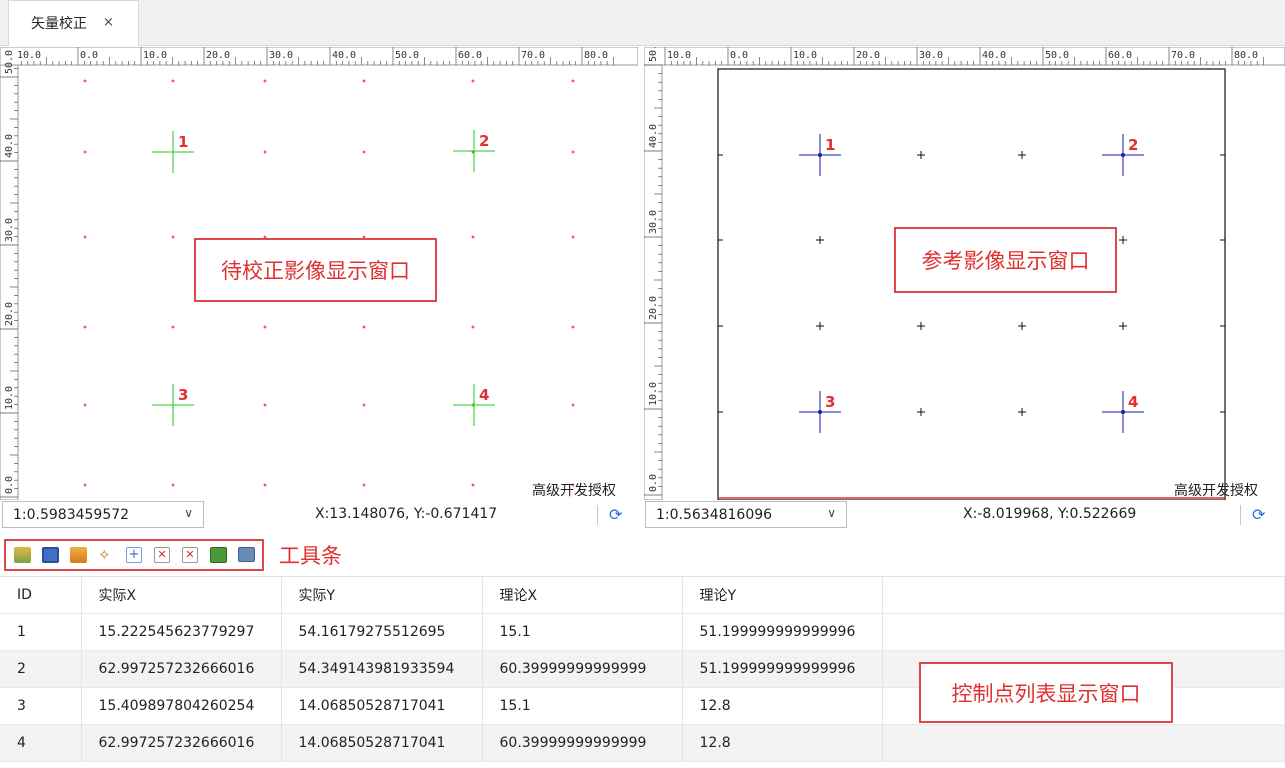 The height and width of the screenshot is (768, 1285). Describe the element at coordinates (1050, 514) in the screenshot. I see `reference-cursor-coords: X:-8.019968, Y:0.522669` at that location.